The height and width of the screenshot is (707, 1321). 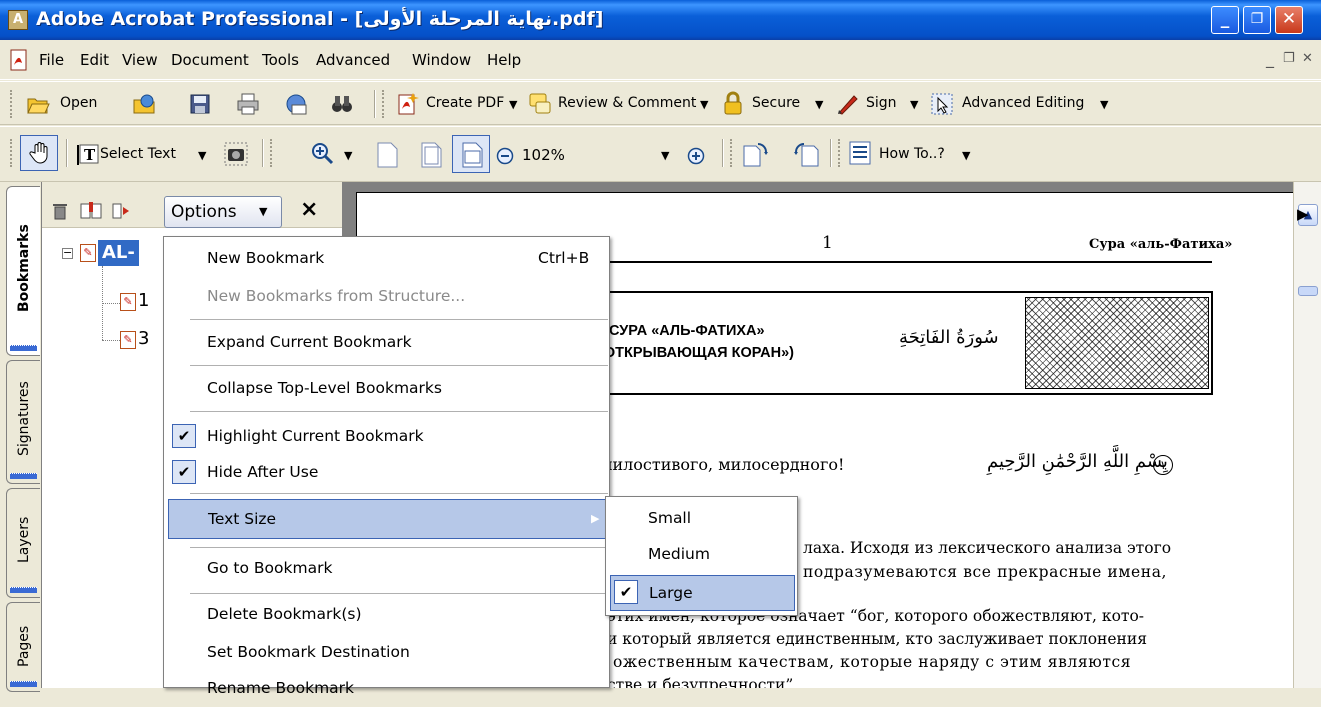 I want to click on snapshot-camera-icon, so click(x=236, y=154).